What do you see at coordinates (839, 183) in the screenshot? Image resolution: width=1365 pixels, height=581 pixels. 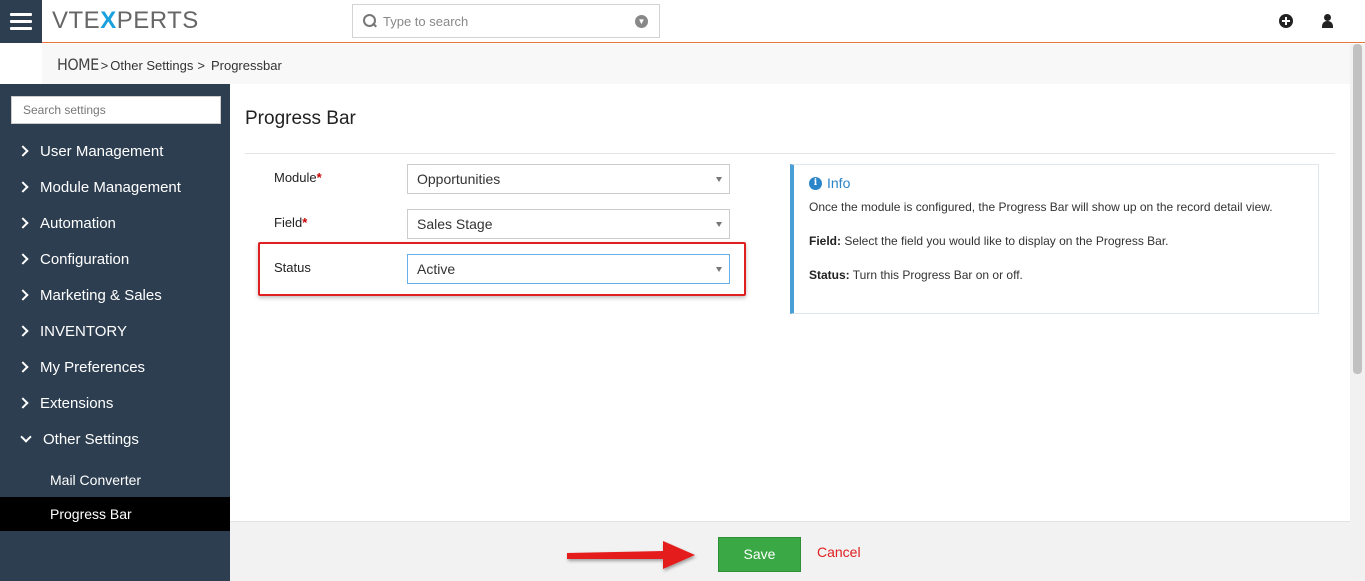 I see `info-title-text: Info` at bounding box center [839, 183].